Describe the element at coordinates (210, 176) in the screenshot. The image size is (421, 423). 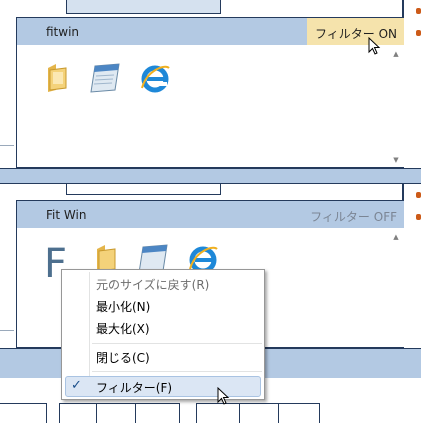
I see `divider-band` at that location.